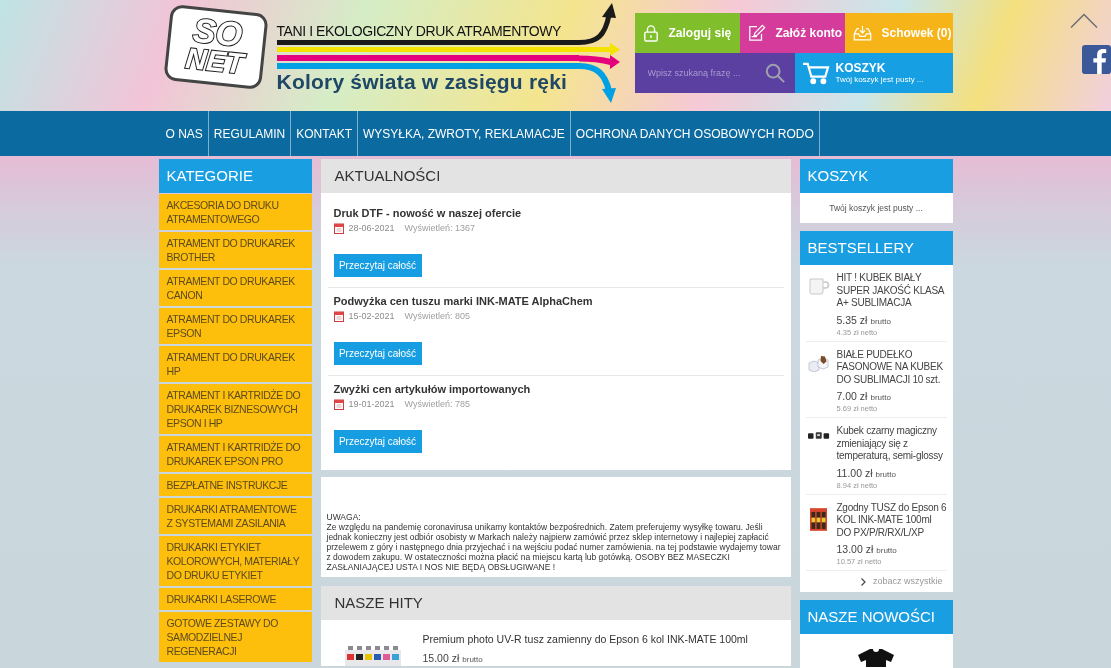 The image size is (1111, 668). What do you see at coordinates (235, 516) in the screenshot?
I see `category-link: DRUKARKI ATRAMENTOWE Z SYSTEMAMI ZASILANIA` at bounding box center [235, 516].